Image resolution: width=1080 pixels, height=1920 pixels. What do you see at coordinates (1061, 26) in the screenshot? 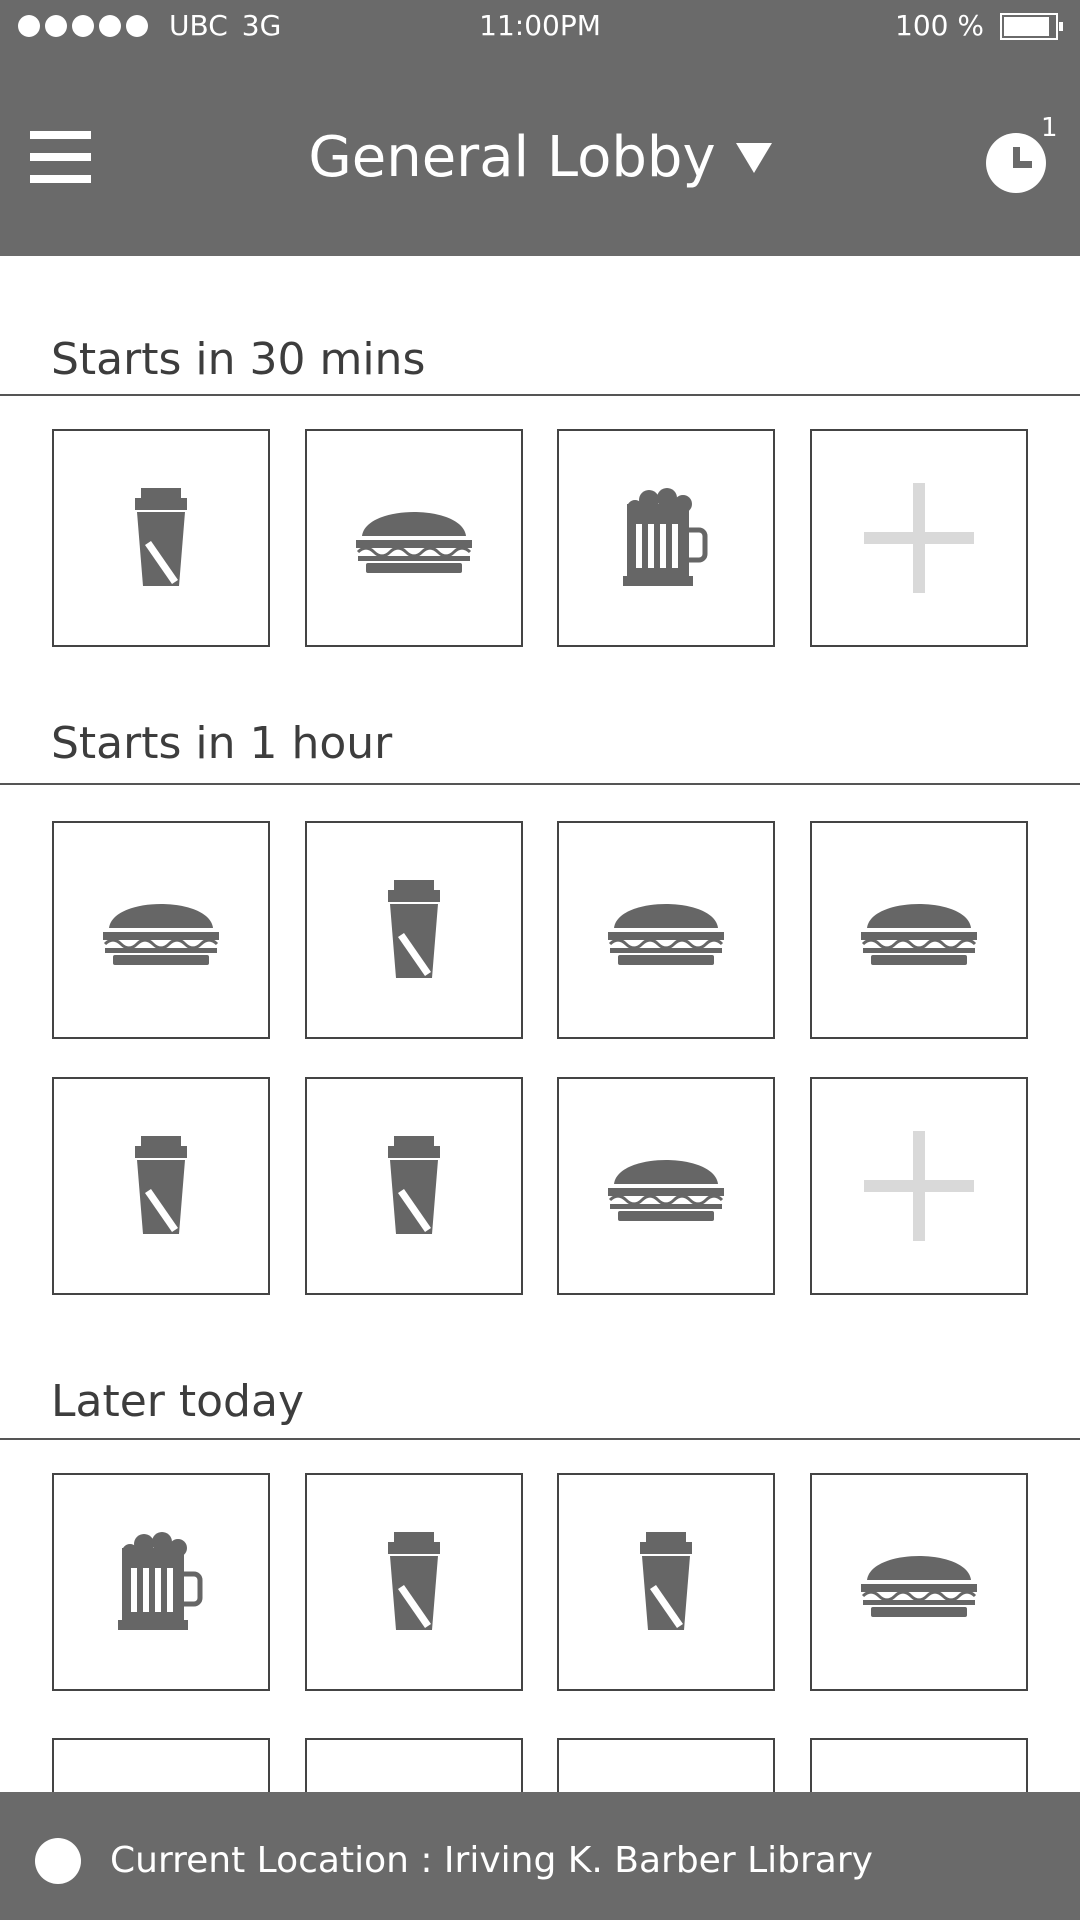
I see `battery-tip` at bounding box center [1061, 26].